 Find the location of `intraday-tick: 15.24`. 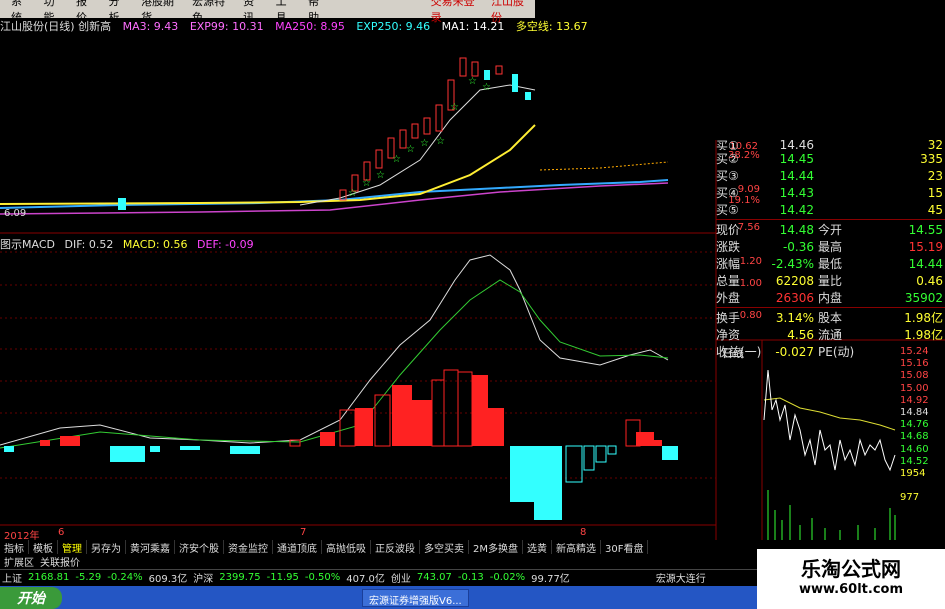

intraday-tick: 15.24 is located at coordinates (914, 351).